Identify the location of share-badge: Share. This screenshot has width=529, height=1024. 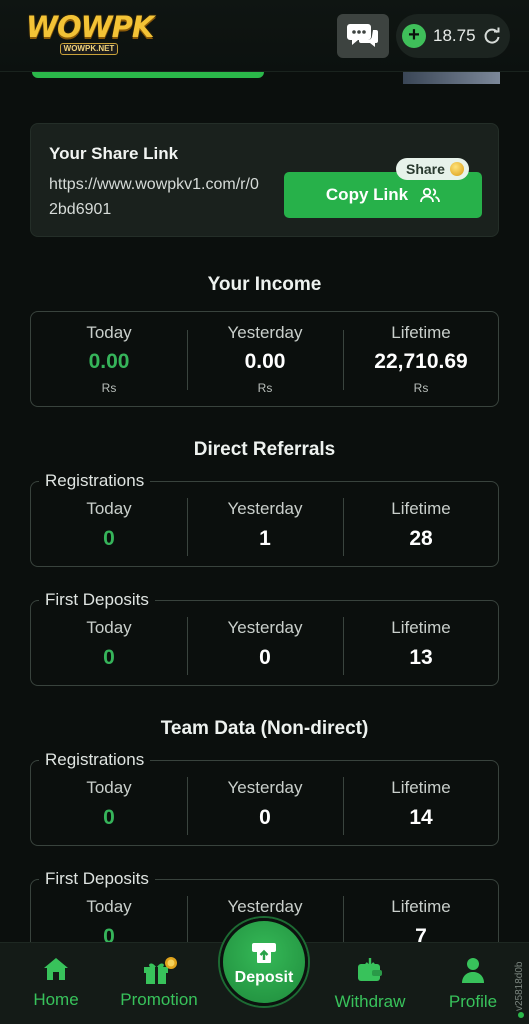
(432, 169).